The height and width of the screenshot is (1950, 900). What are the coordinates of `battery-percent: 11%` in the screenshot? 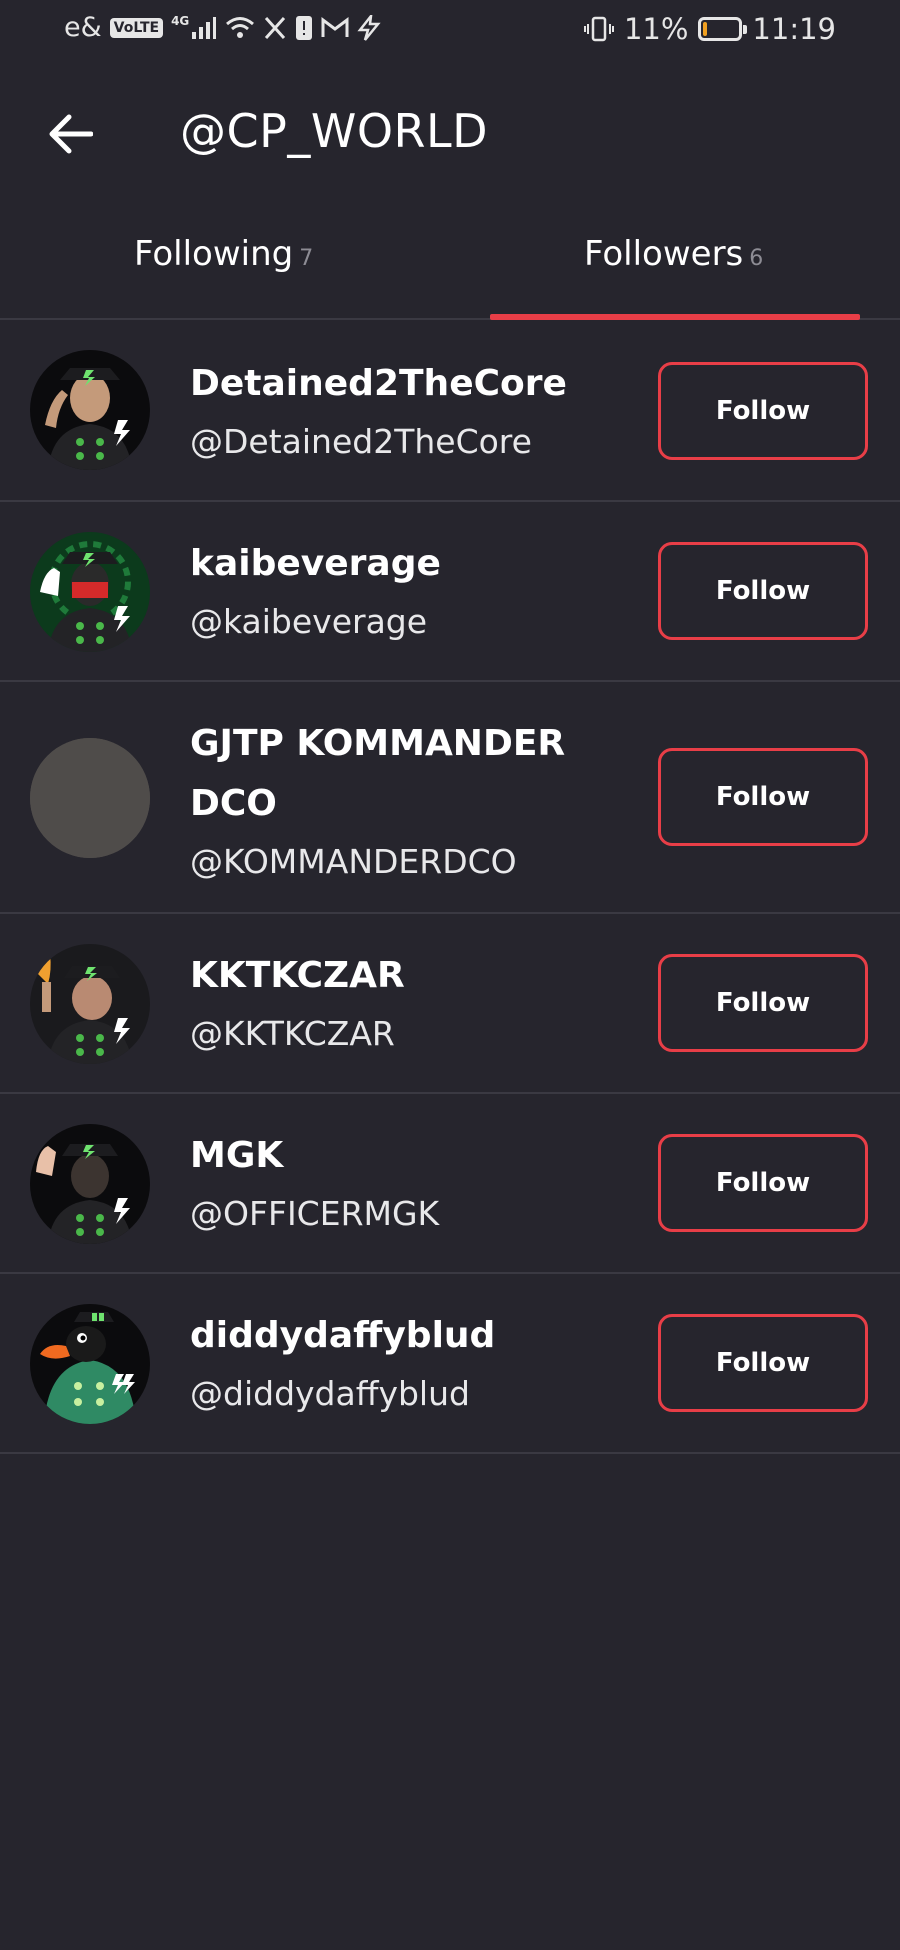 It's located at (656, 29).